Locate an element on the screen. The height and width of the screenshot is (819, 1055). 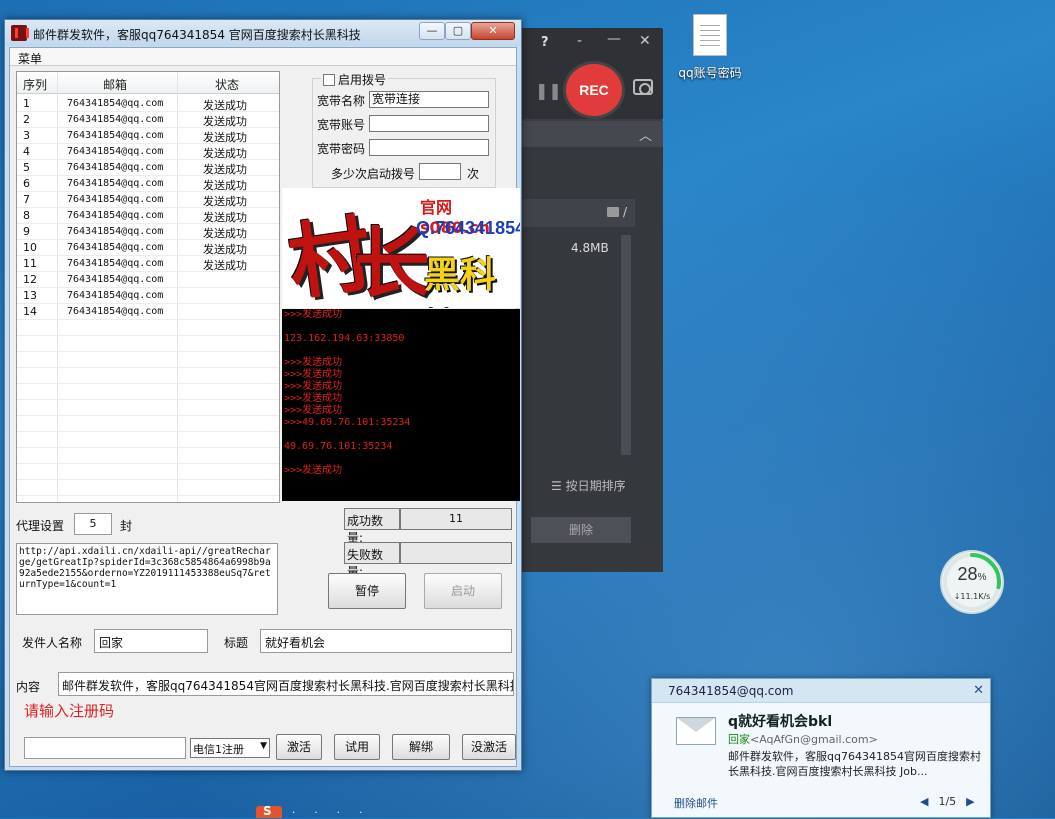
registration-type-select: 电信1注册 ▼ is located at coordinates (230, 748).